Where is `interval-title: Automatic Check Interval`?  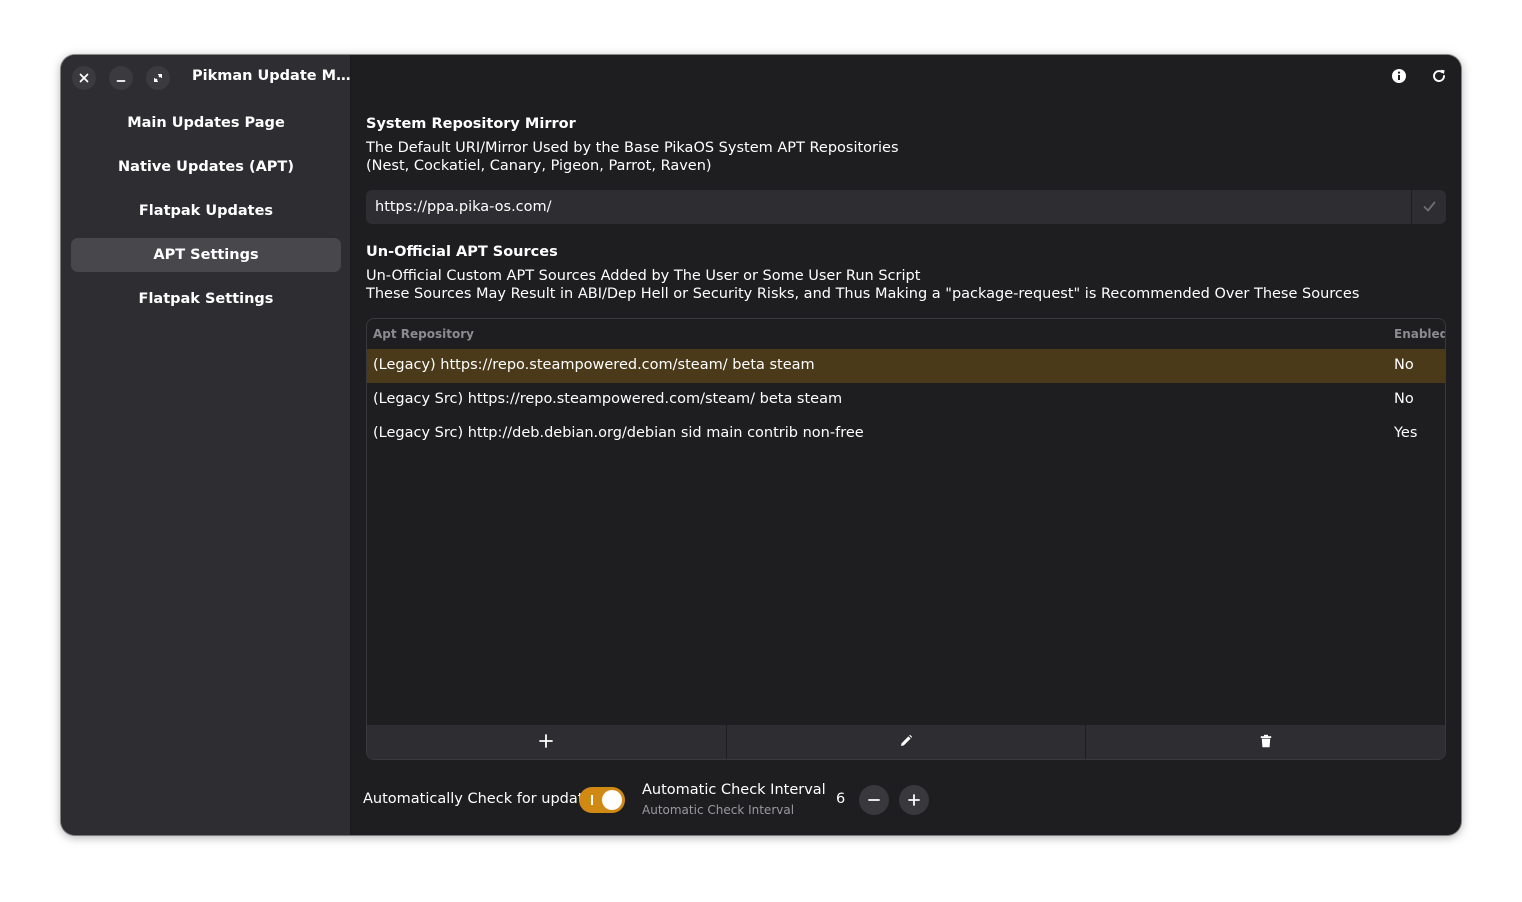 interval-title: Automatic Check Interval is located at coordinates (734, 790).